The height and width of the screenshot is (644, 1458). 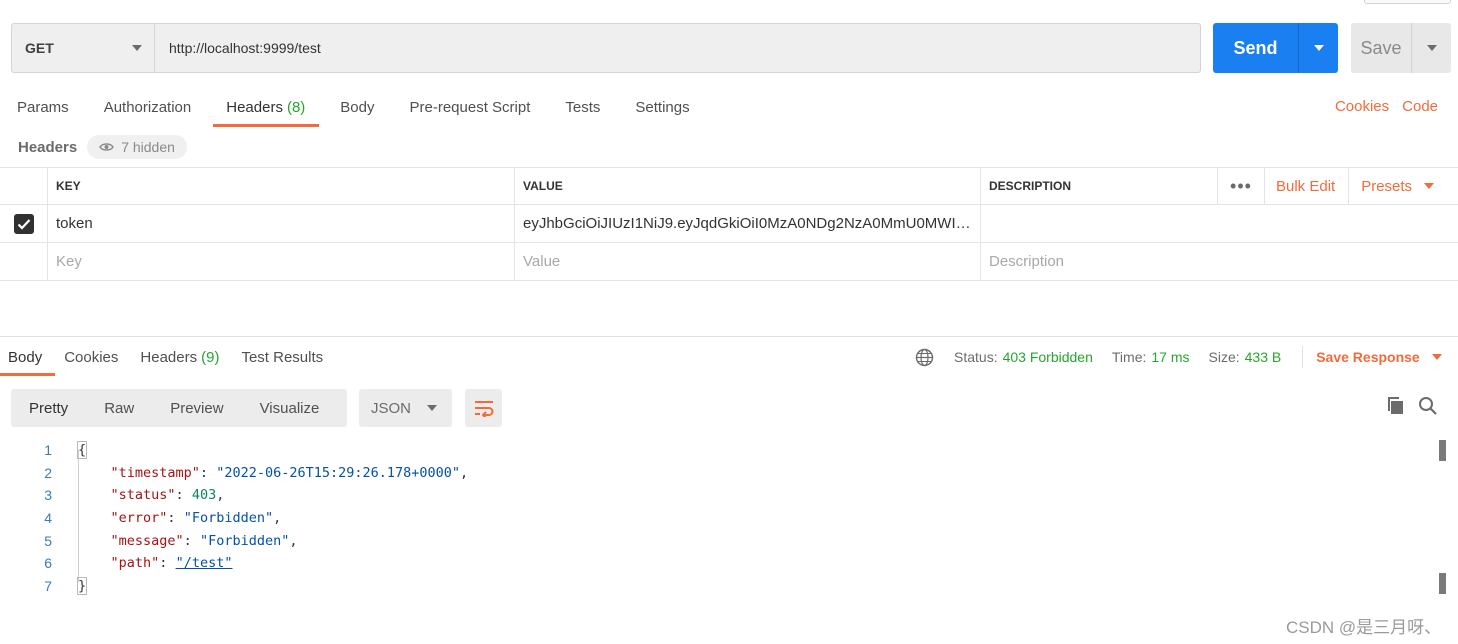 I want to click on tab-label: Test Results, so click(x=282, y=357).